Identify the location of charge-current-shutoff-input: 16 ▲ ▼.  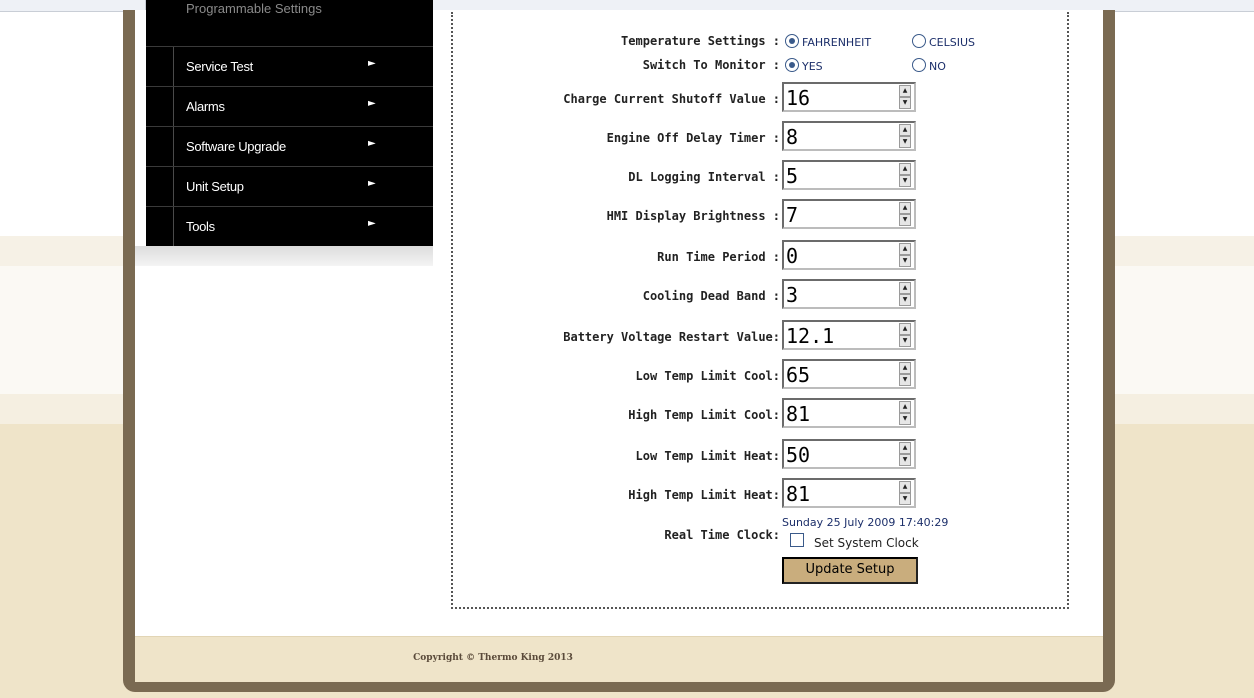
(849, 97).